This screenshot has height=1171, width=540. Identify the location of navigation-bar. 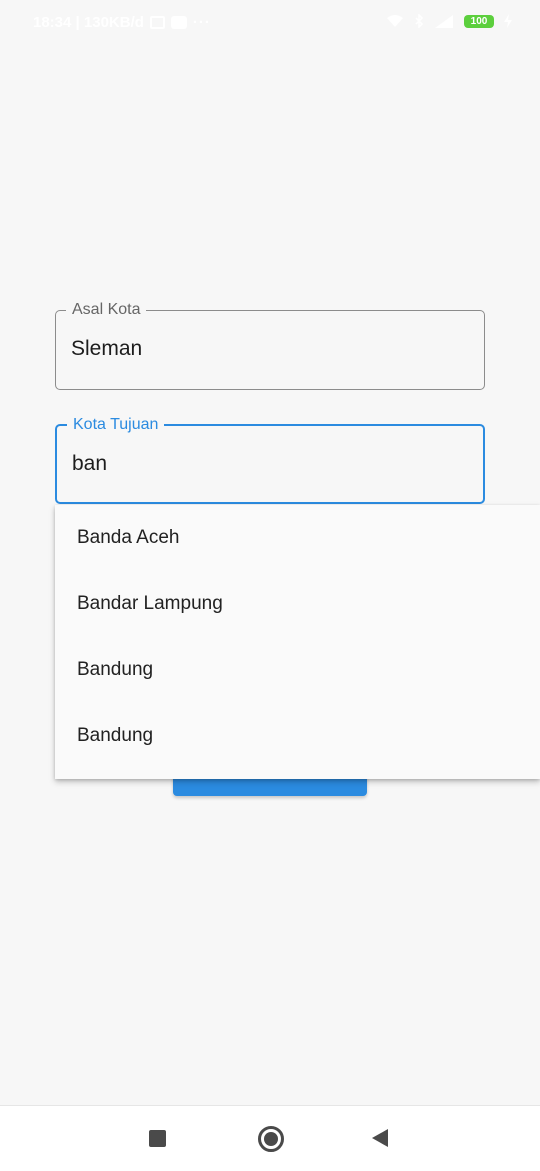
(270, 1138).